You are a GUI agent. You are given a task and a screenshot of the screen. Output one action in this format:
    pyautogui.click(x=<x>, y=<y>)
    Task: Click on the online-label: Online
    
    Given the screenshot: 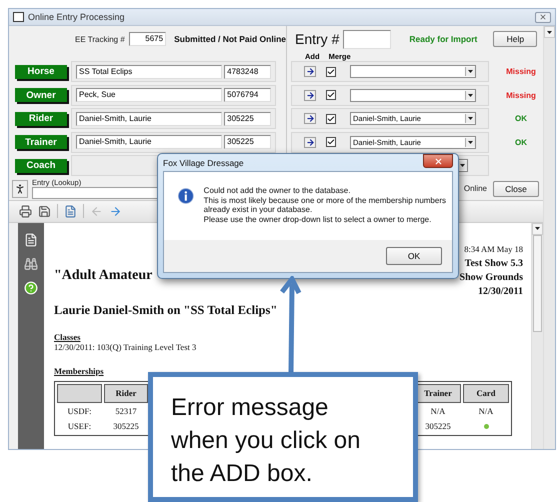 What is the action you would take?
    pyautogui.click(x=475, y=188)
    